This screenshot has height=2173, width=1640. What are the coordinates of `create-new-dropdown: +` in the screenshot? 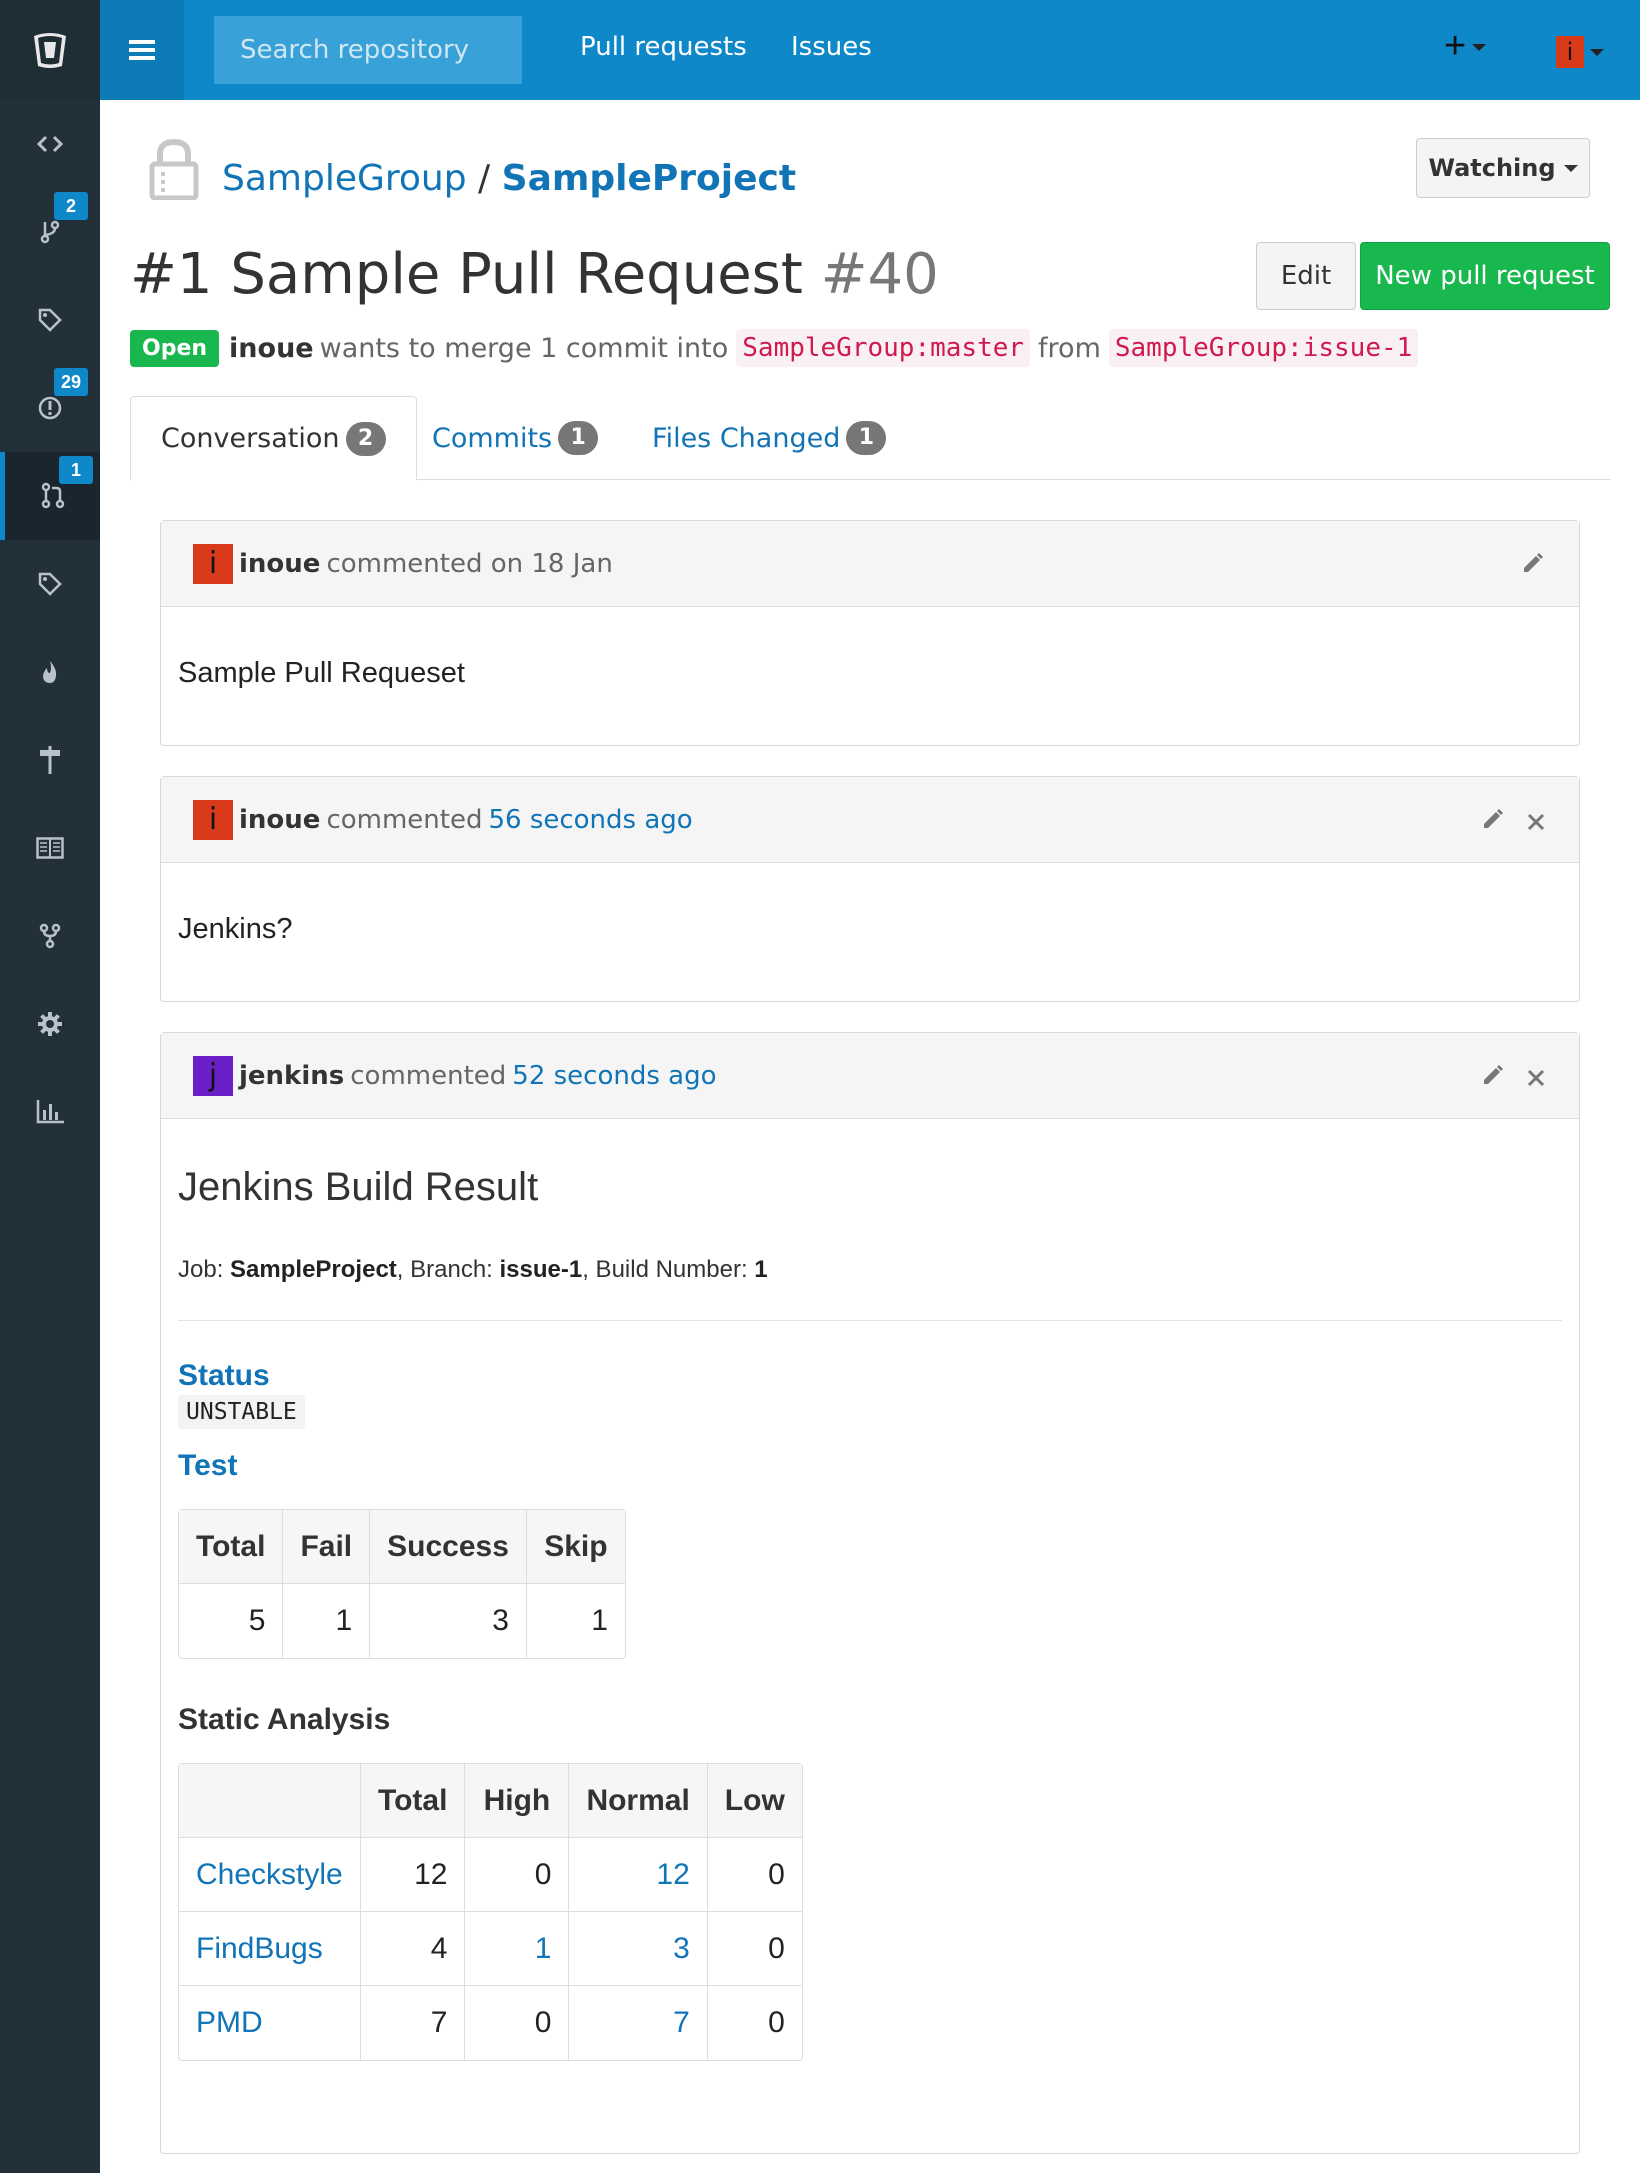 It's located at (1465, 46).